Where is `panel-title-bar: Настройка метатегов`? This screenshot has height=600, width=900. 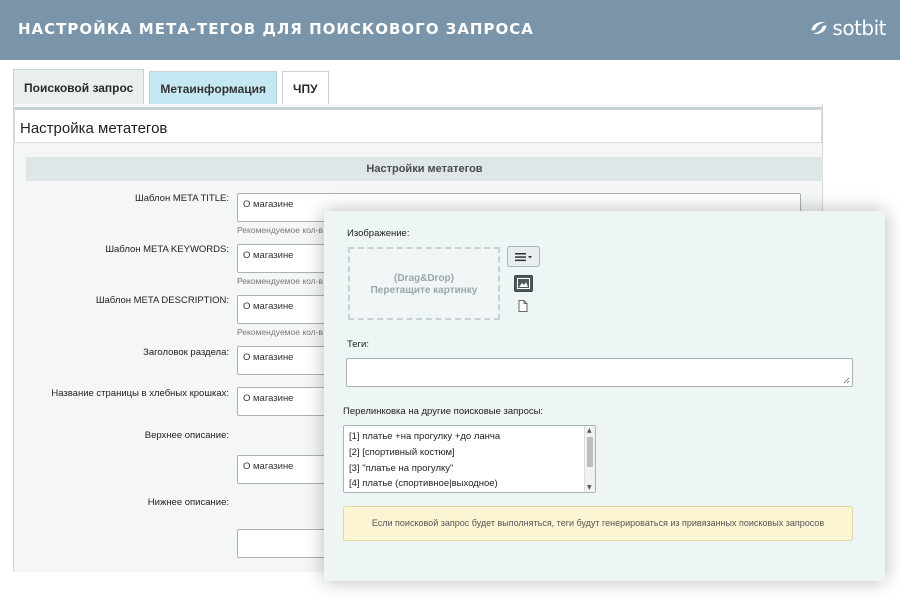 panel-title-bar: Настройка метатегов is located at coordinates (418, 125).